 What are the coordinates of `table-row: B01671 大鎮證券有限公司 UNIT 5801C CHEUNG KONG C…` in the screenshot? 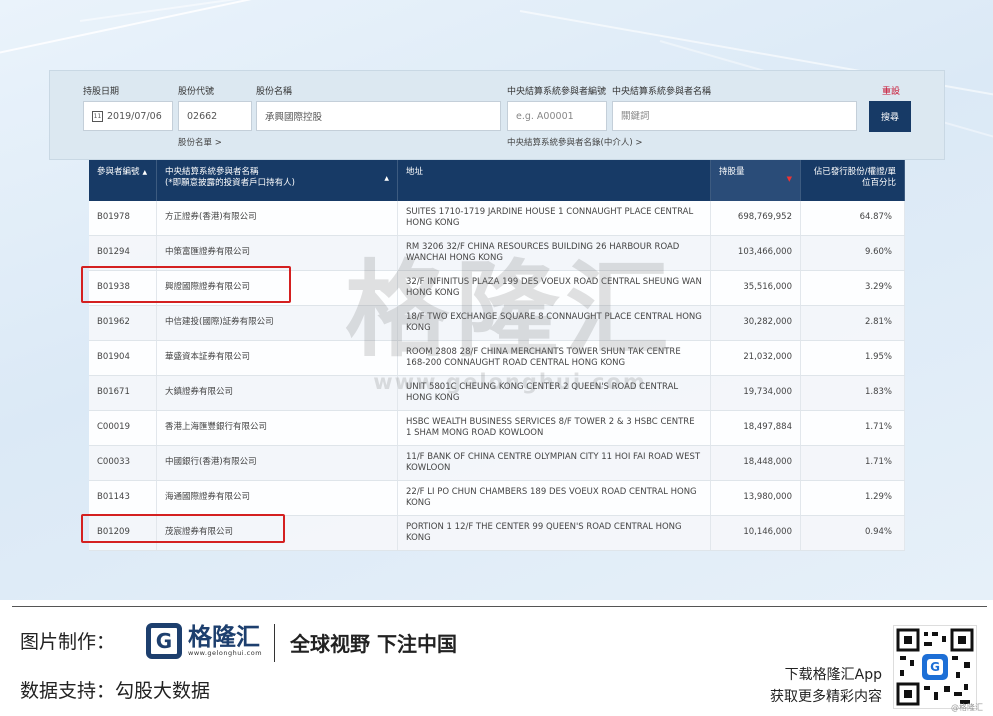 It's located at (497, 393).